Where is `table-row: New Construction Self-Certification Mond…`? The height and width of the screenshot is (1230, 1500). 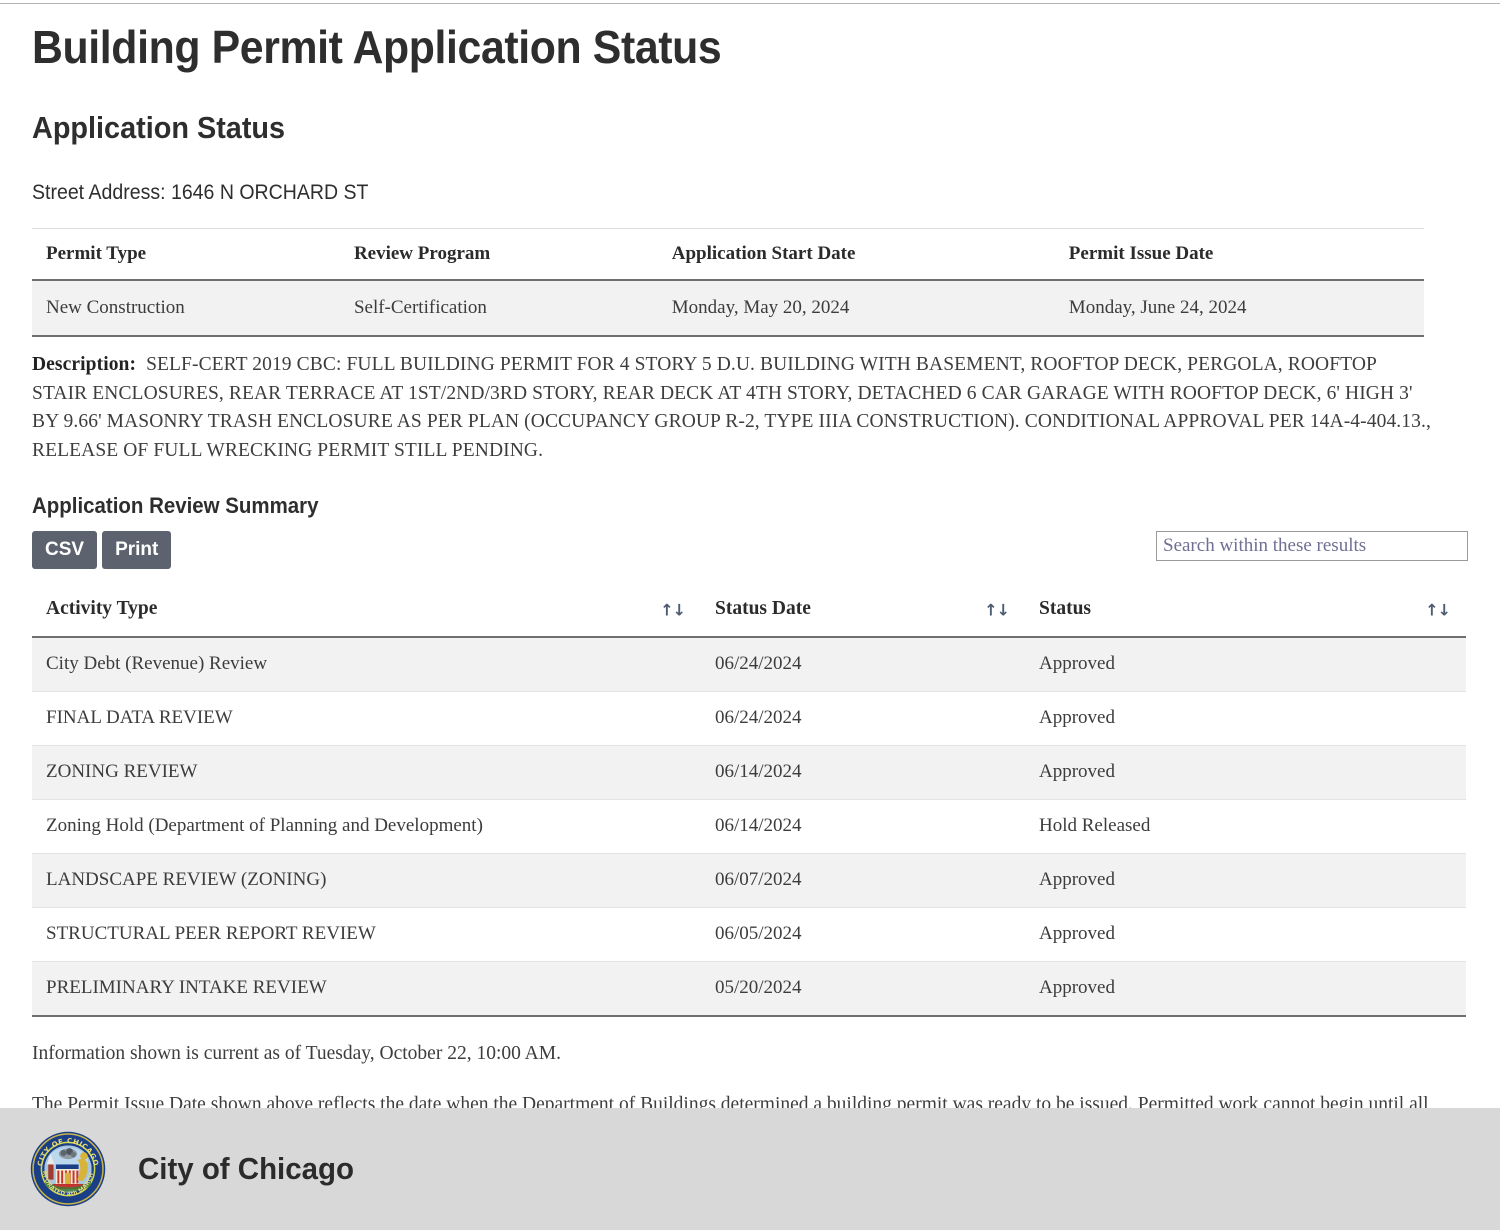
table-row: New Construction Self-Certification Mond… is located at coordinates (728, 308).